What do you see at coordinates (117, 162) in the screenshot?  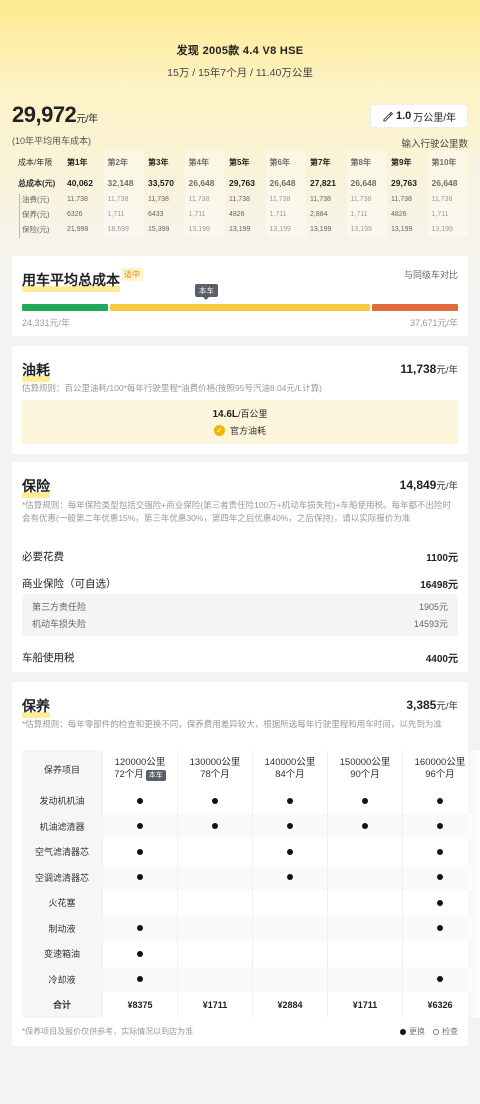 I see `year-header: 第2年` at bounding box center [117, 162].